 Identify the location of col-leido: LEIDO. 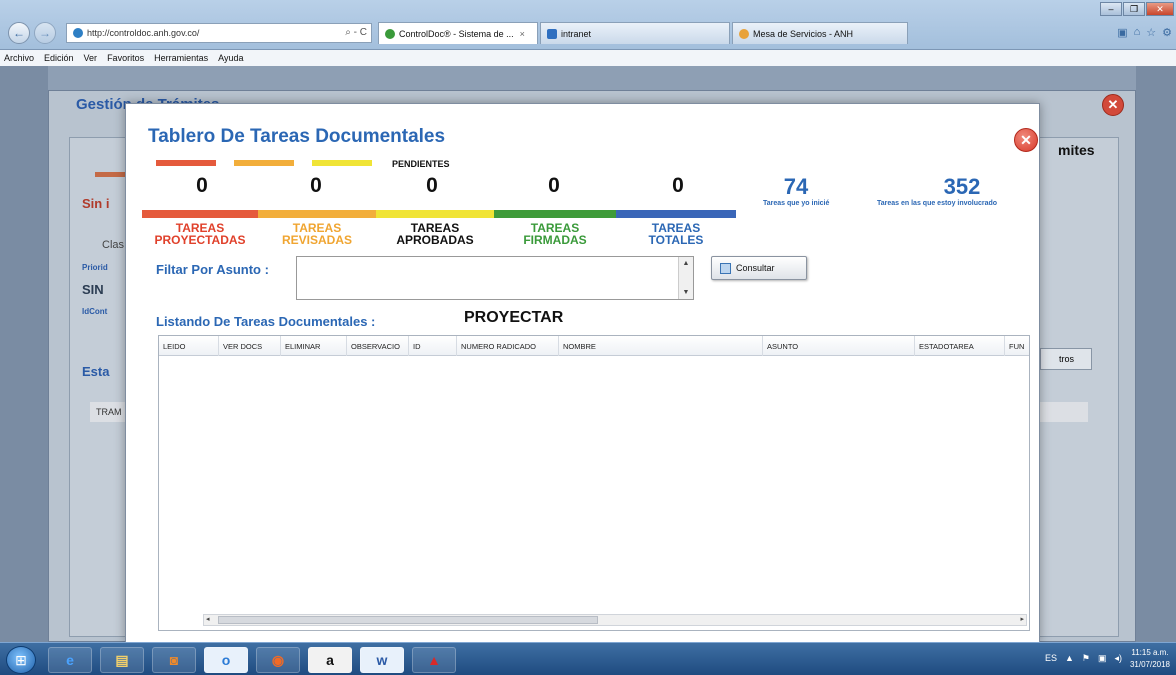
(189, 346).